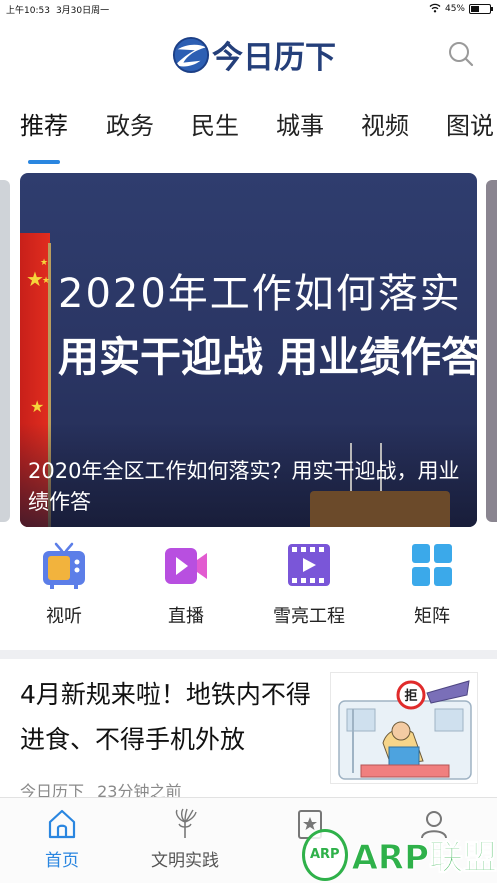  I want to click on search-button, so click(461, 54).